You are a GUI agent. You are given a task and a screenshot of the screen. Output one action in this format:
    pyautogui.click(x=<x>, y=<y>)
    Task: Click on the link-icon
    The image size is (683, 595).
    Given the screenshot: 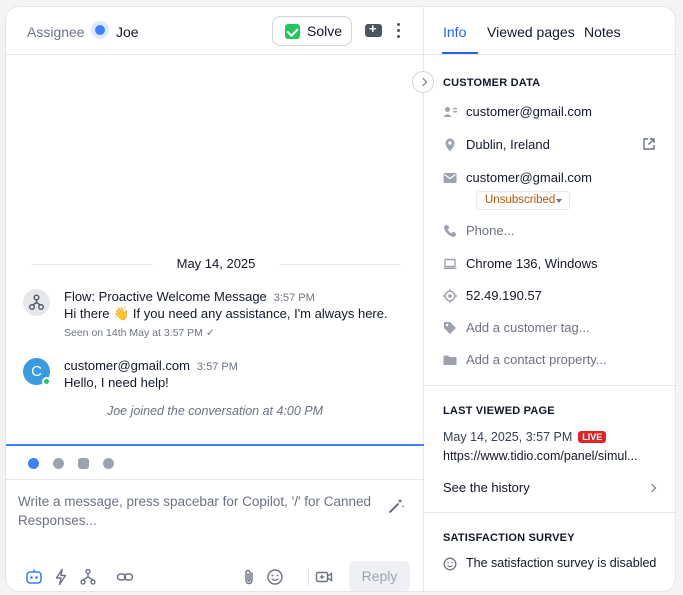 What is the action you would take?
    pyautogui.click(x=125, y=577)
    